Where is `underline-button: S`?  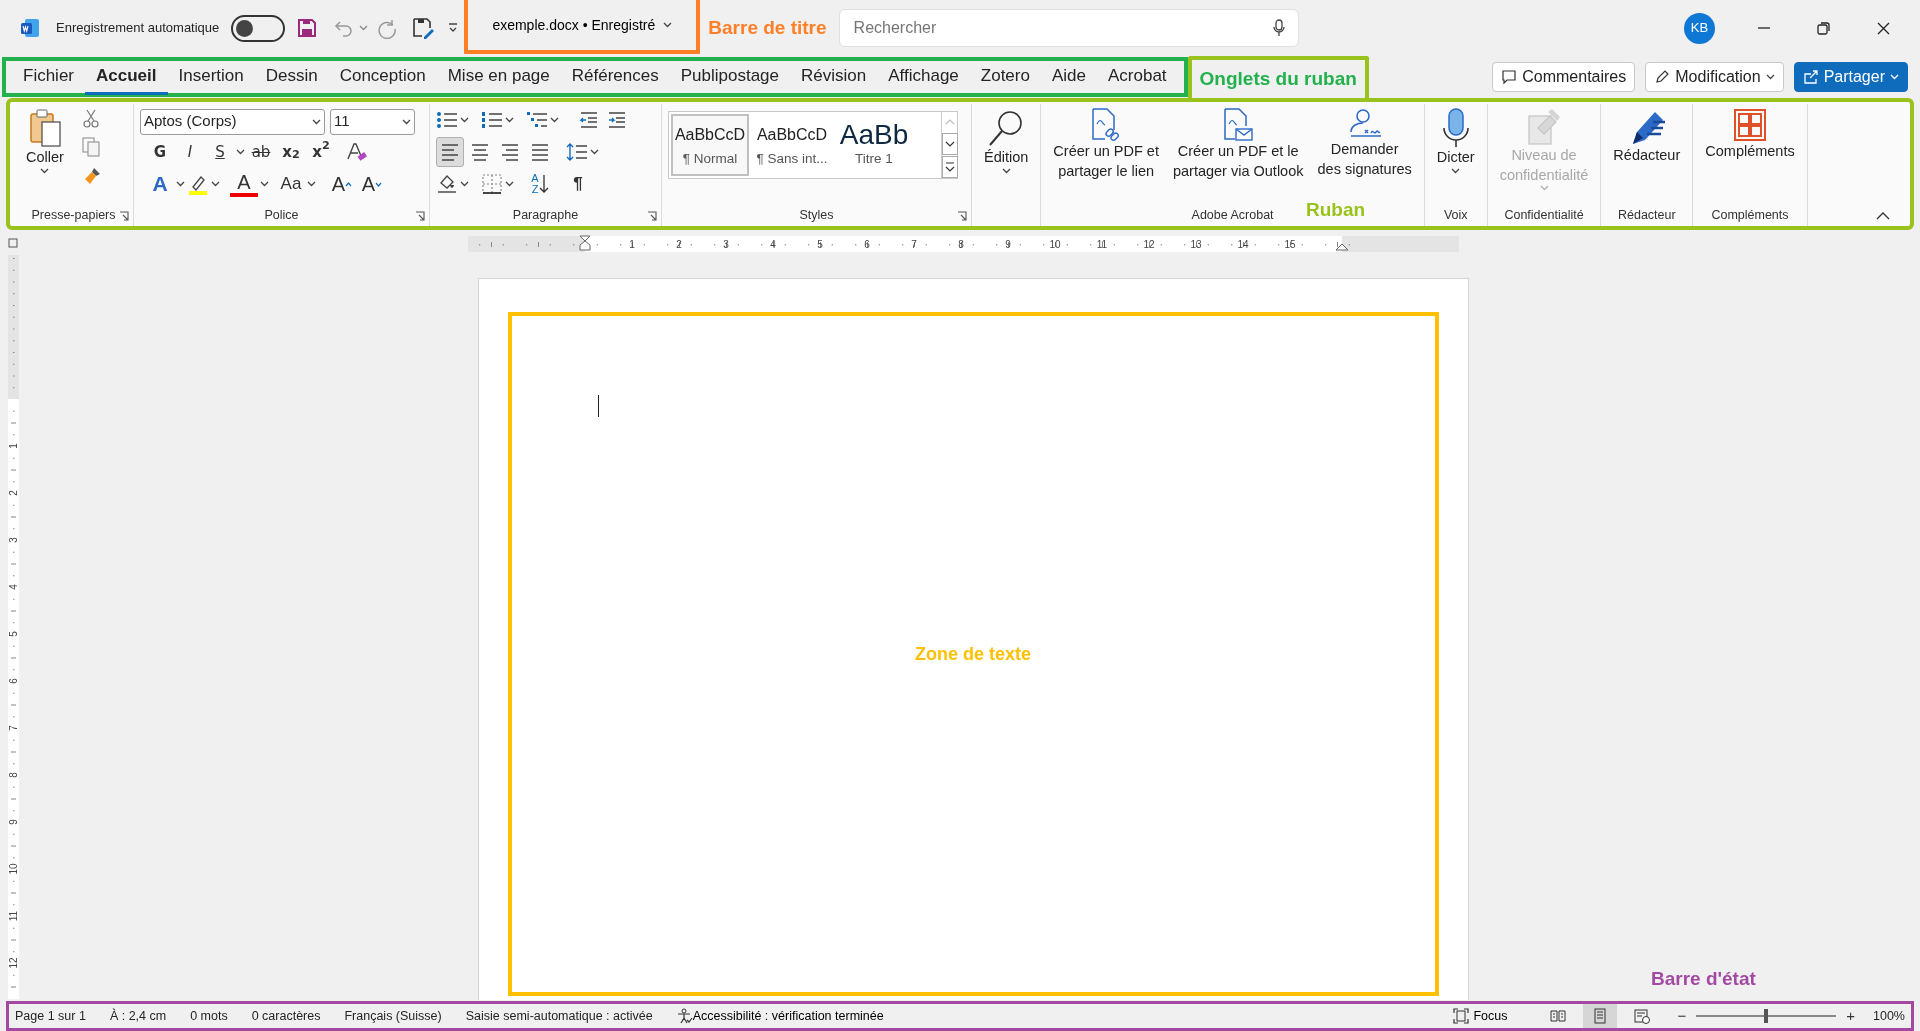 underline-button: S is located at coordinates (220, 152).